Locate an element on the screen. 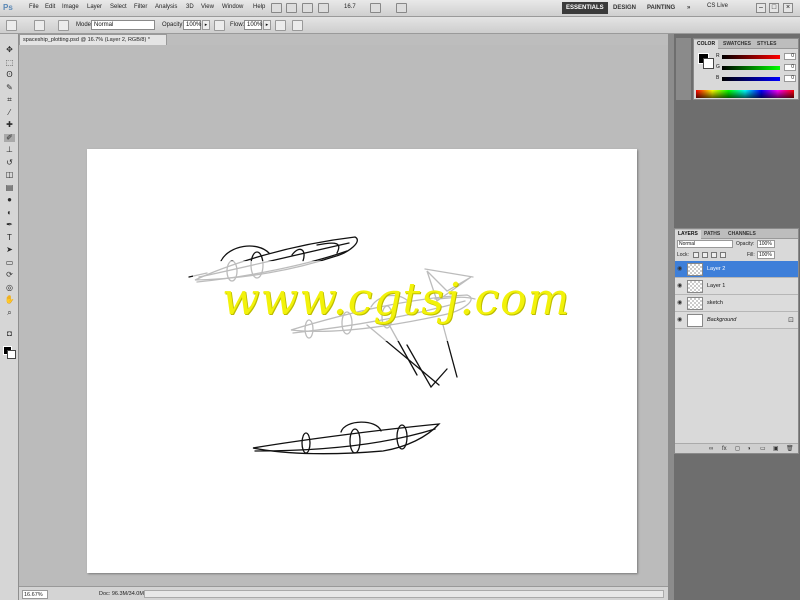  tab-layers: LAYERS is located at coordinates (688, 234).